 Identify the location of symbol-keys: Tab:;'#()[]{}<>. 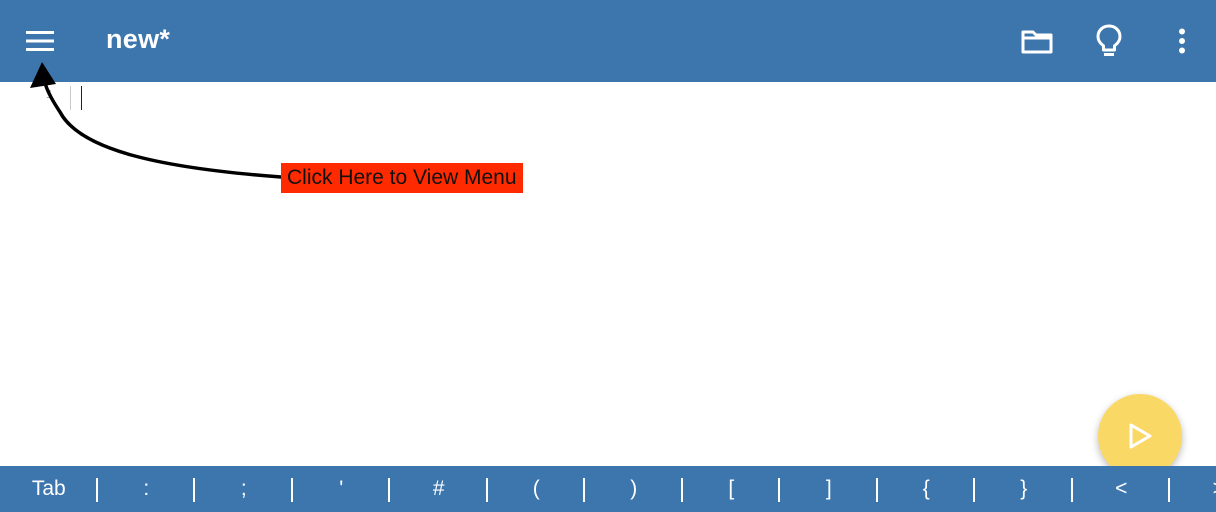
(608, 489).